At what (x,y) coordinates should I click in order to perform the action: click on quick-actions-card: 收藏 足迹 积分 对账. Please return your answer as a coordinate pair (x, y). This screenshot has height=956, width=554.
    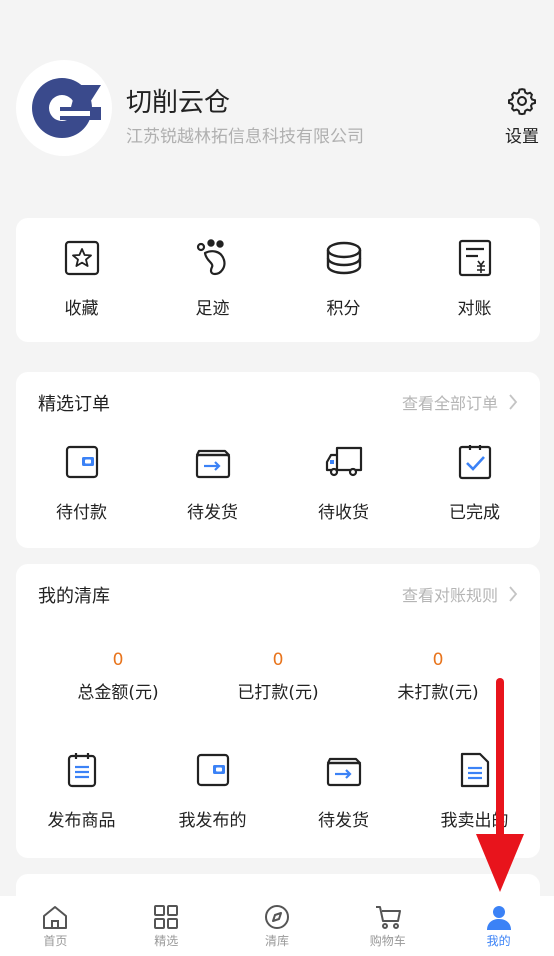
    Looking at the image, I should click on (278, 280).